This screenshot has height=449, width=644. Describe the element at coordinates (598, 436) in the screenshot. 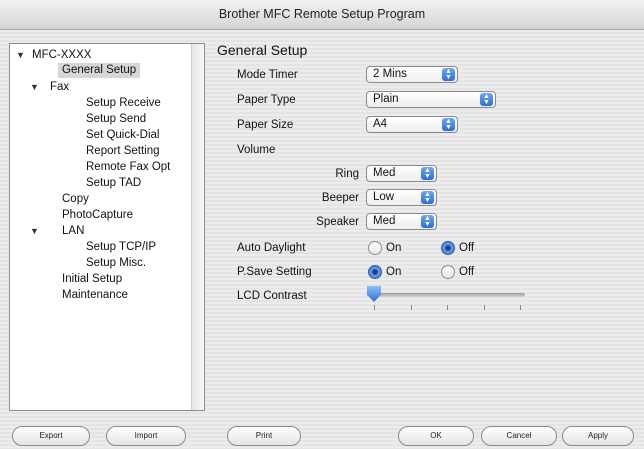

I see `apply-button: Apply` at that location.